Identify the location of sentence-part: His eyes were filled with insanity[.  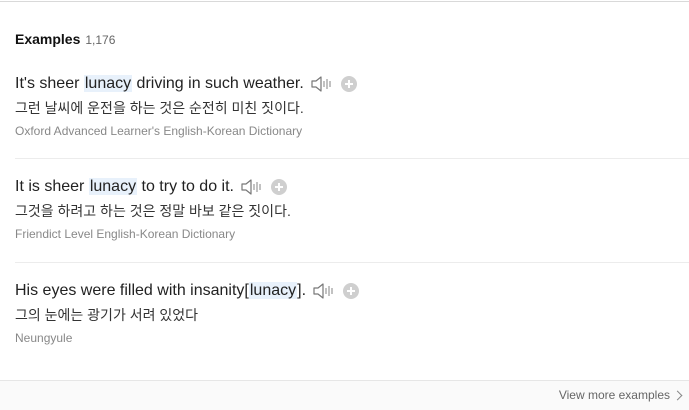
(132, 290).